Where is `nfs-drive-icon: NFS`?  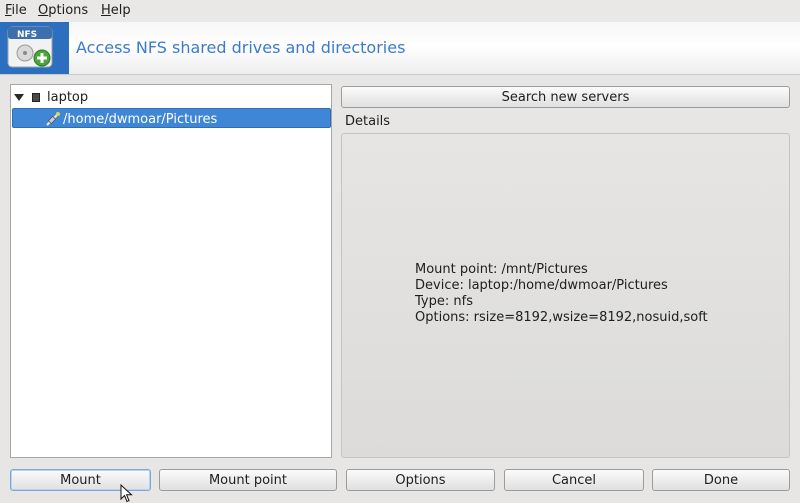 nfs-drive-icon: NFS is located at coordinates (34, 48).